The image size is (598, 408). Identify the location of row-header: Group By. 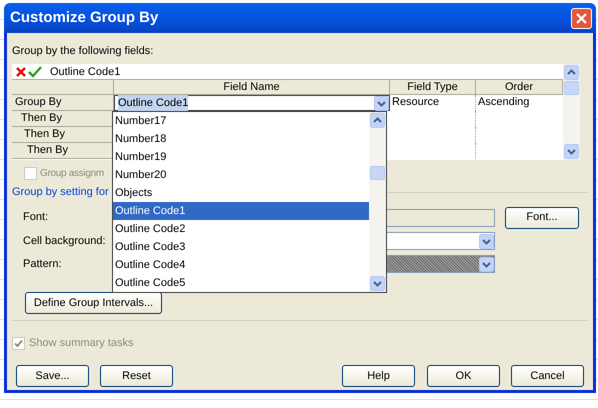
(63, 103).